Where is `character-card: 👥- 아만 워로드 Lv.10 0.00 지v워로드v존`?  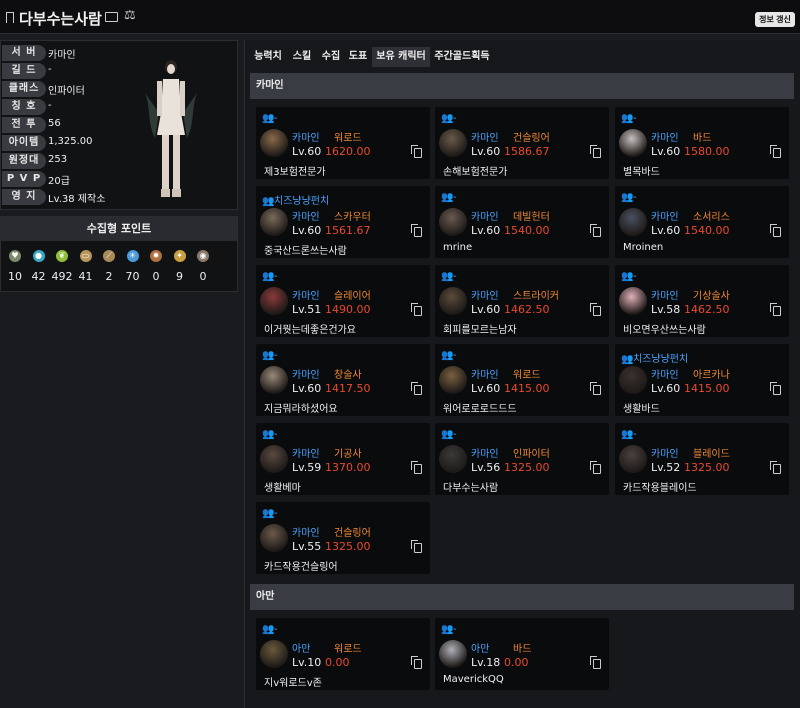 character-card: 👥- 아만 워로드 Lv.10 0.00 지v워로드v존 is located at coordinates (343, 654).